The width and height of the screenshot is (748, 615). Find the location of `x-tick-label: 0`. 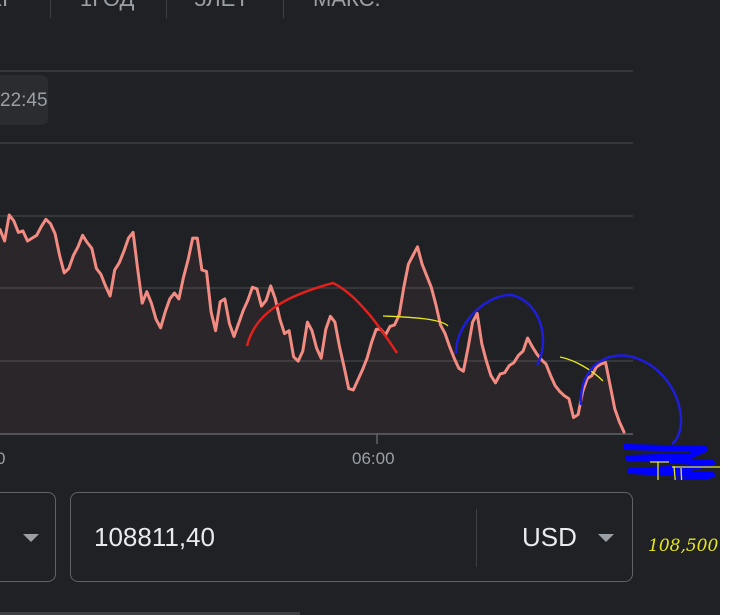

x-tick-label: 0 is located at coordinates (3, 458).